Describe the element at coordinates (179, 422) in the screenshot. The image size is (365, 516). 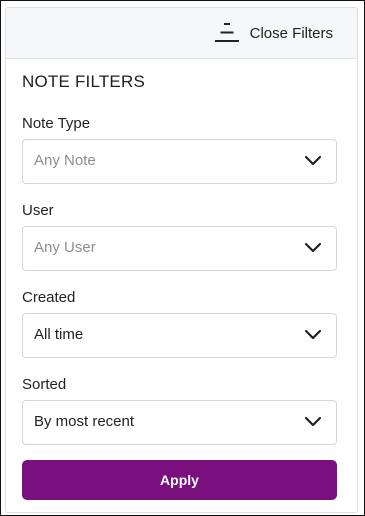
I see `sorted-select: By most recent` at that location.